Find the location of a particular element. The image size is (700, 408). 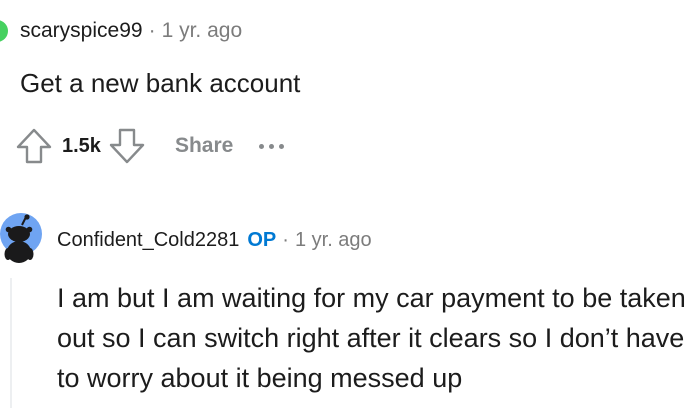

comment-actions: 1.5k Share is located at coordinates (149, 146).